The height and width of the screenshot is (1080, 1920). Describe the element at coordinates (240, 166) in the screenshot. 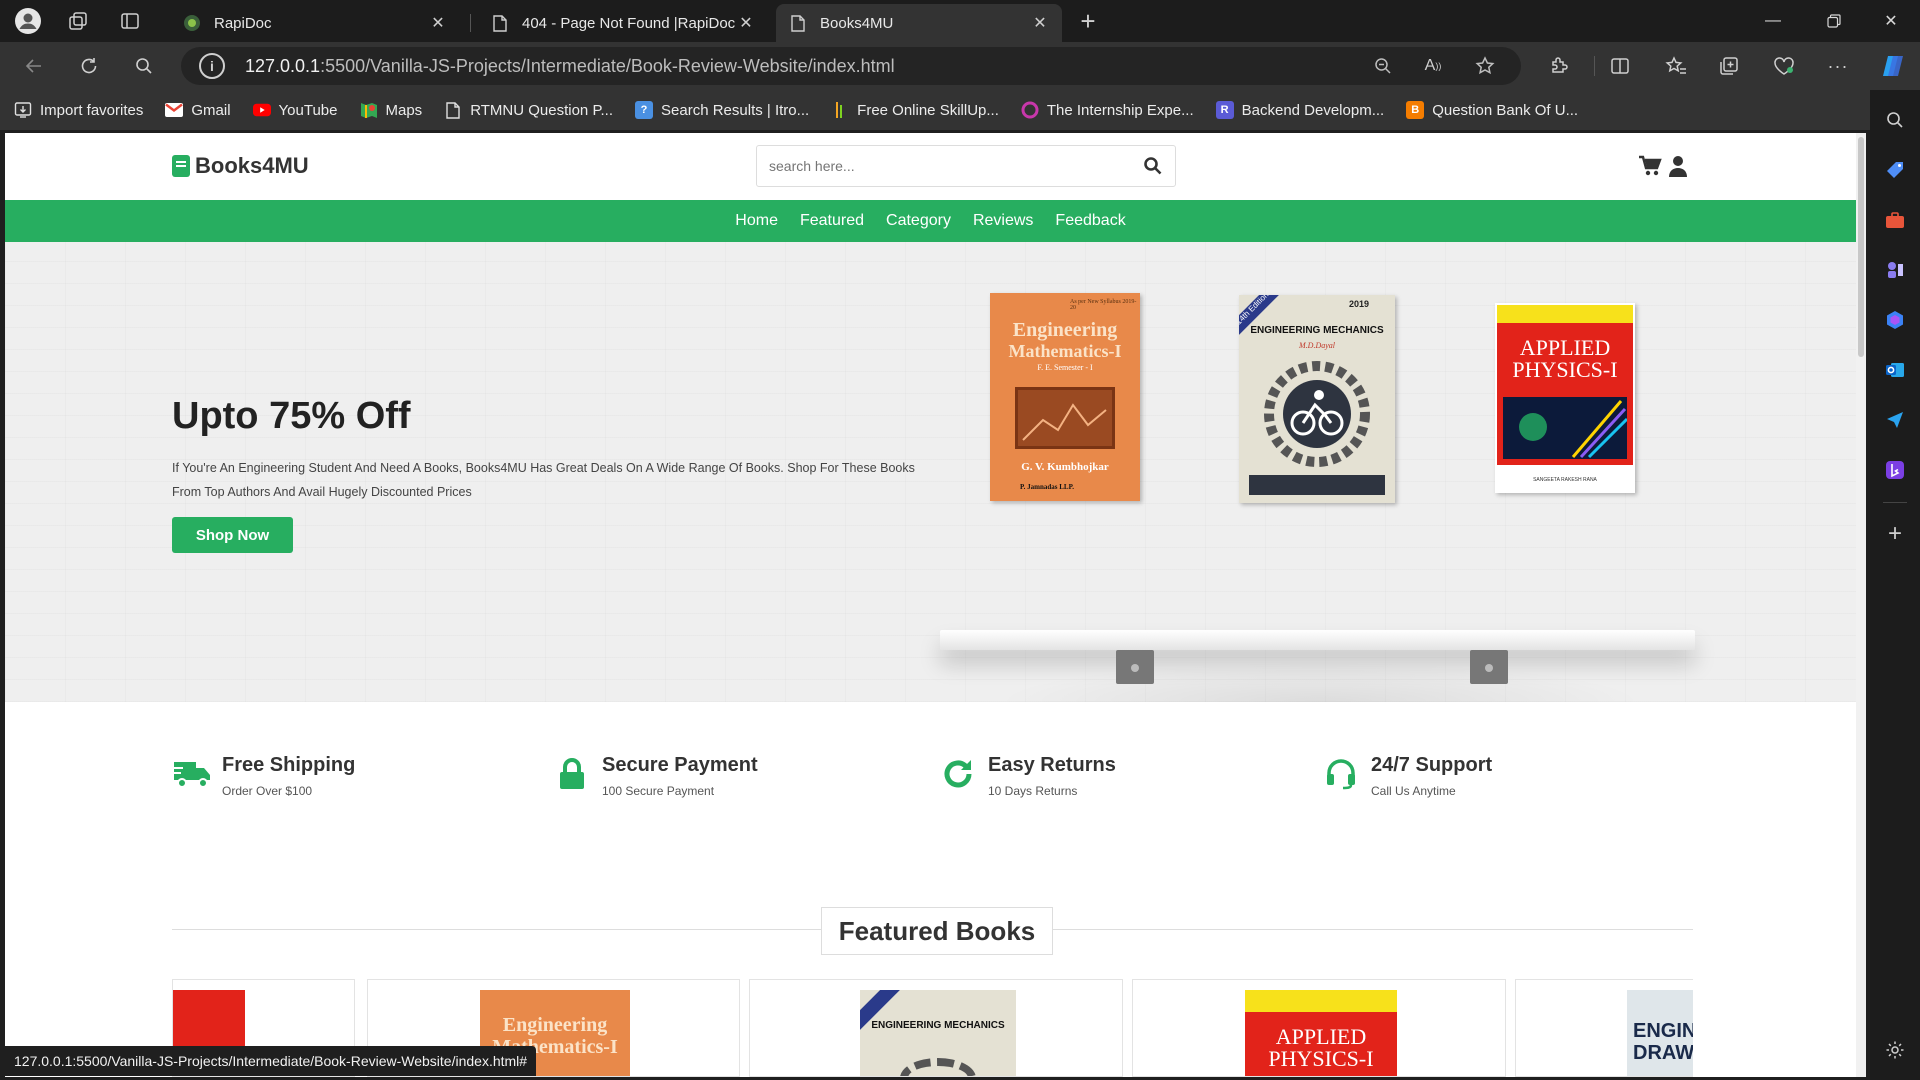

I see `site-logo: Books4MU` at that location.